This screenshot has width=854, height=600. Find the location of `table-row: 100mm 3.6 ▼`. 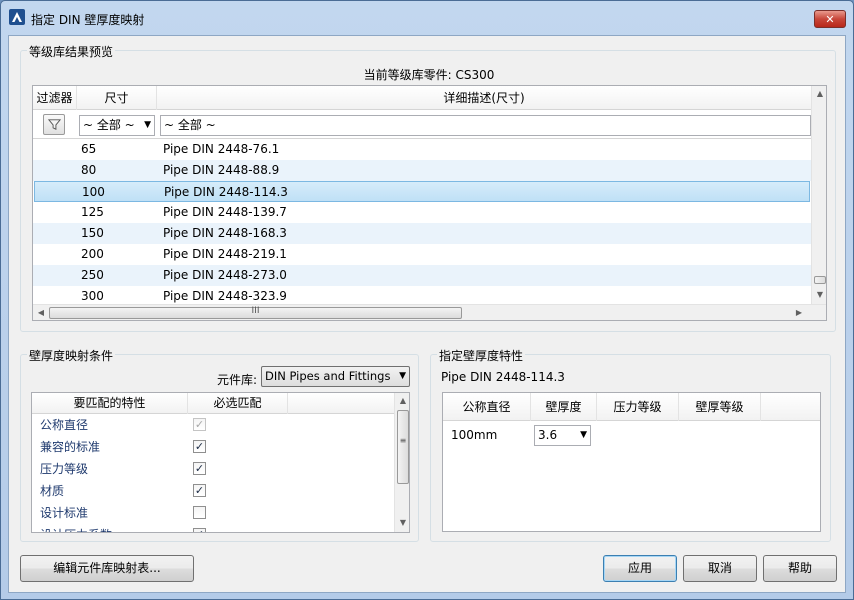

table-row: 100mm 3.6 ▼ is located at coordinates (631, 435).